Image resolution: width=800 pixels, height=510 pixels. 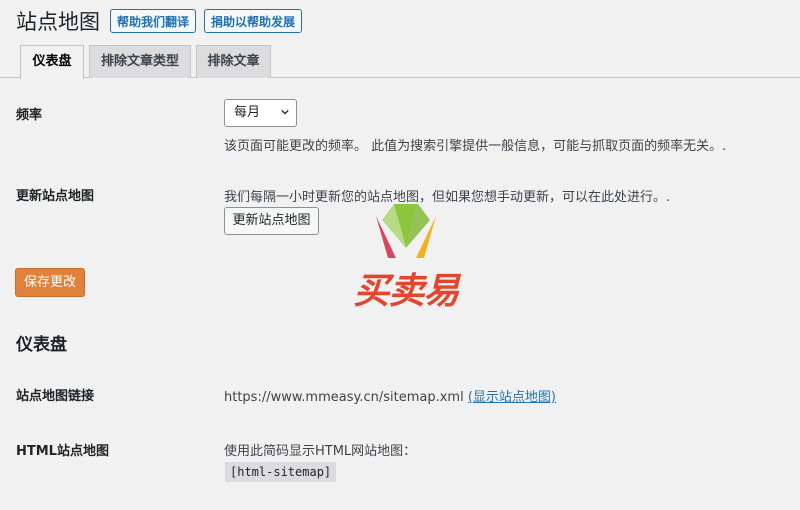 I want to click on frequency-selected-value: 每月, so click(x=247, y=112).